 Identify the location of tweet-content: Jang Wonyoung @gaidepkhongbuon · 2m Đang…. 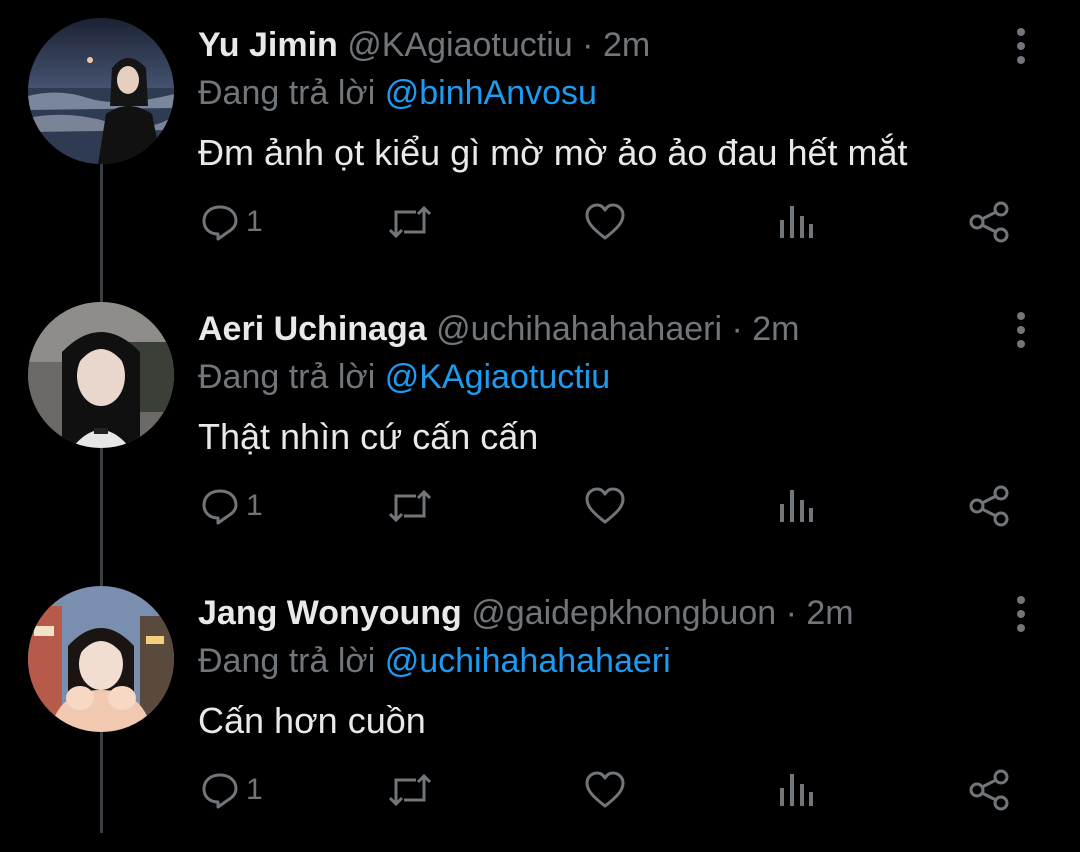
(598, 668).